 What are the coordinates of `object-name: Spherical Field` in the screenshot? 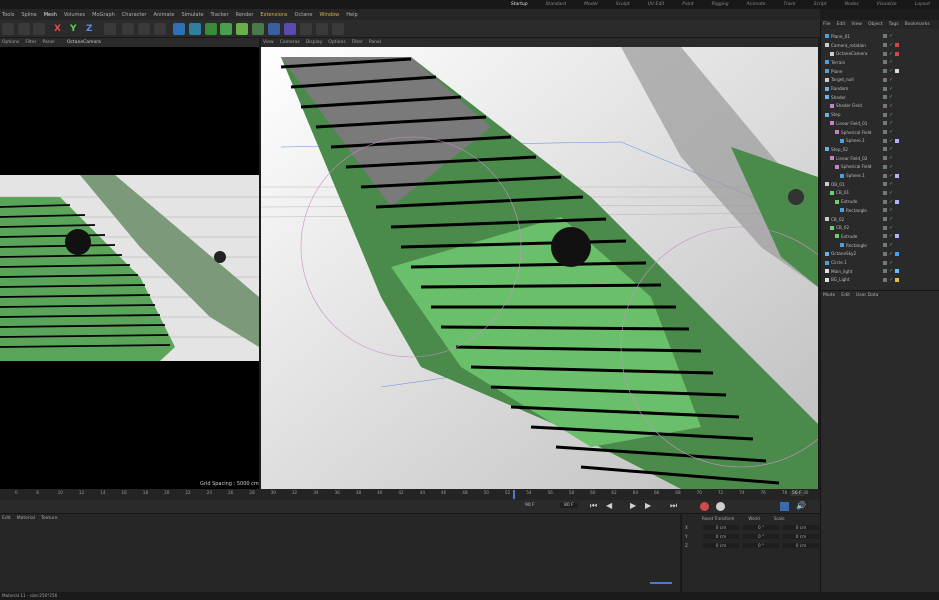 It's located at (856, 166).